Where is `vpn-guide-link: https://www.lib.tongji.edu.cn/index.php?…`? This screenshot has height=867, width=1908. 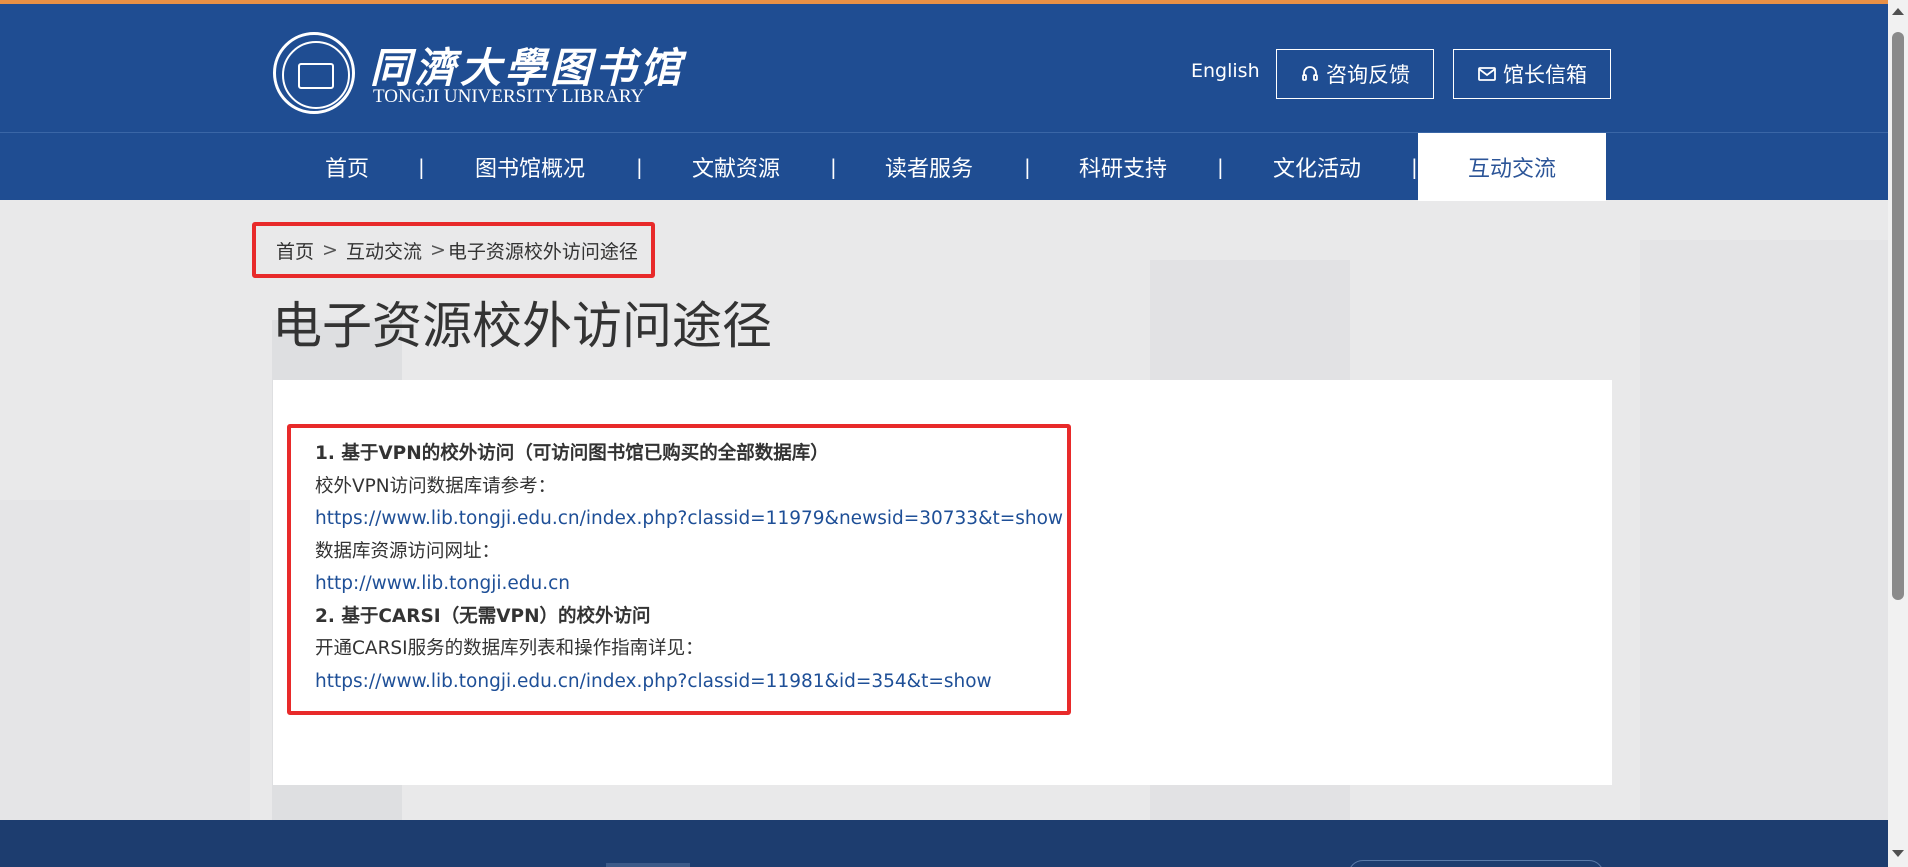
vpn-guide-link: https://www.lib.tongji.edu.cn/index.php?… is located at coordinates (689, 518).